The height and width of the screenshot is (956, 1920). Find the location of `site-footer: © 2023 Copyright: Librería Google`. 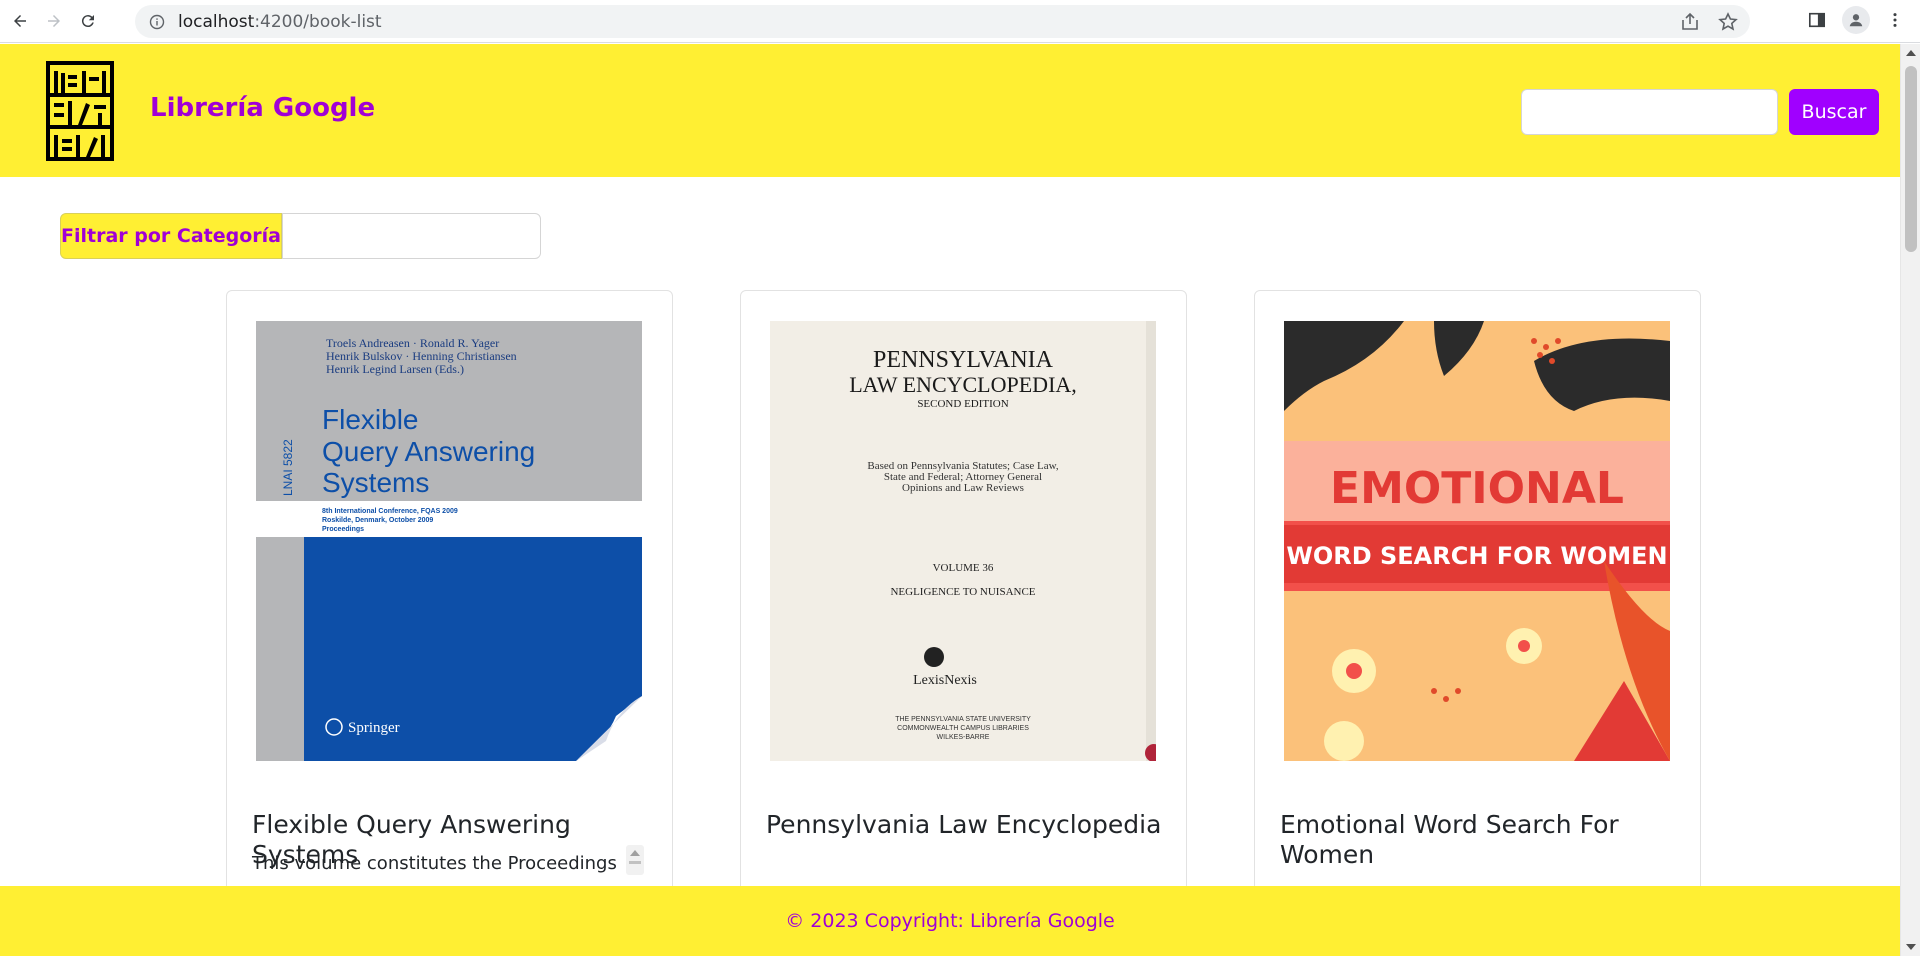

site-footer: © 2023 Copyright: Librería Google is located at coordinates (950, 921).